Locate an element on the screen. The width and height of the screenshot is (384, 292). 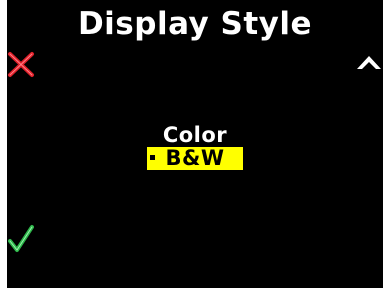
menu-option-label: B&W is located at coordinates (195, 158).